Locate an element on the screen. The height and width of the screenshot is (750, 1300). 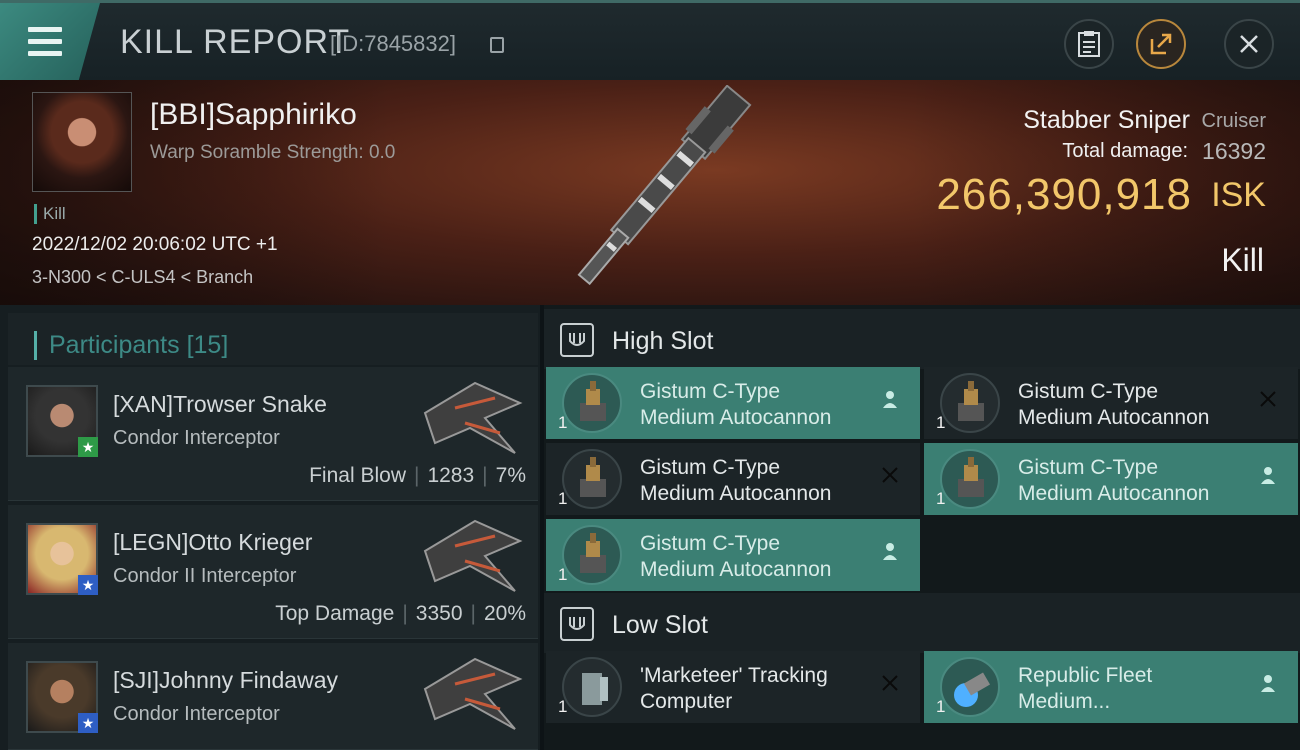
copy-icon is located at coordinates (497, 45).